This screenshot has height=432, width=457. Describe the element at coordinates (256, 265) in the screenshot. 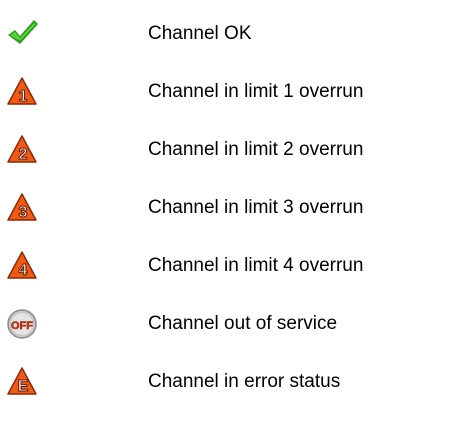

I see `legend-label-limit-4: Channel in limit 4 overrun` at that location.